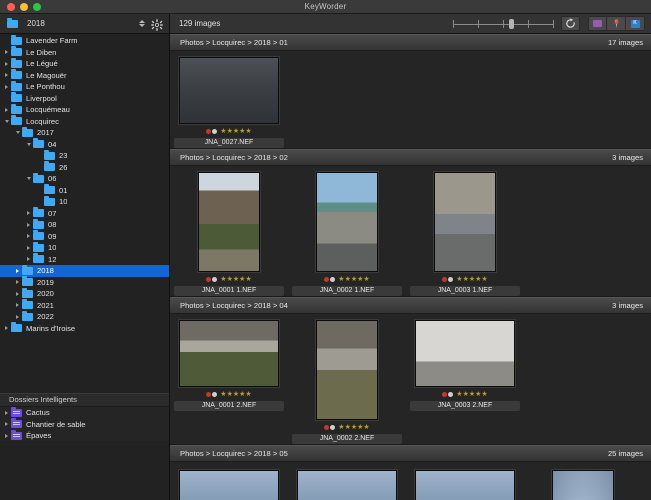  I want to click on tree-item-12: 12, so click(84, 259).